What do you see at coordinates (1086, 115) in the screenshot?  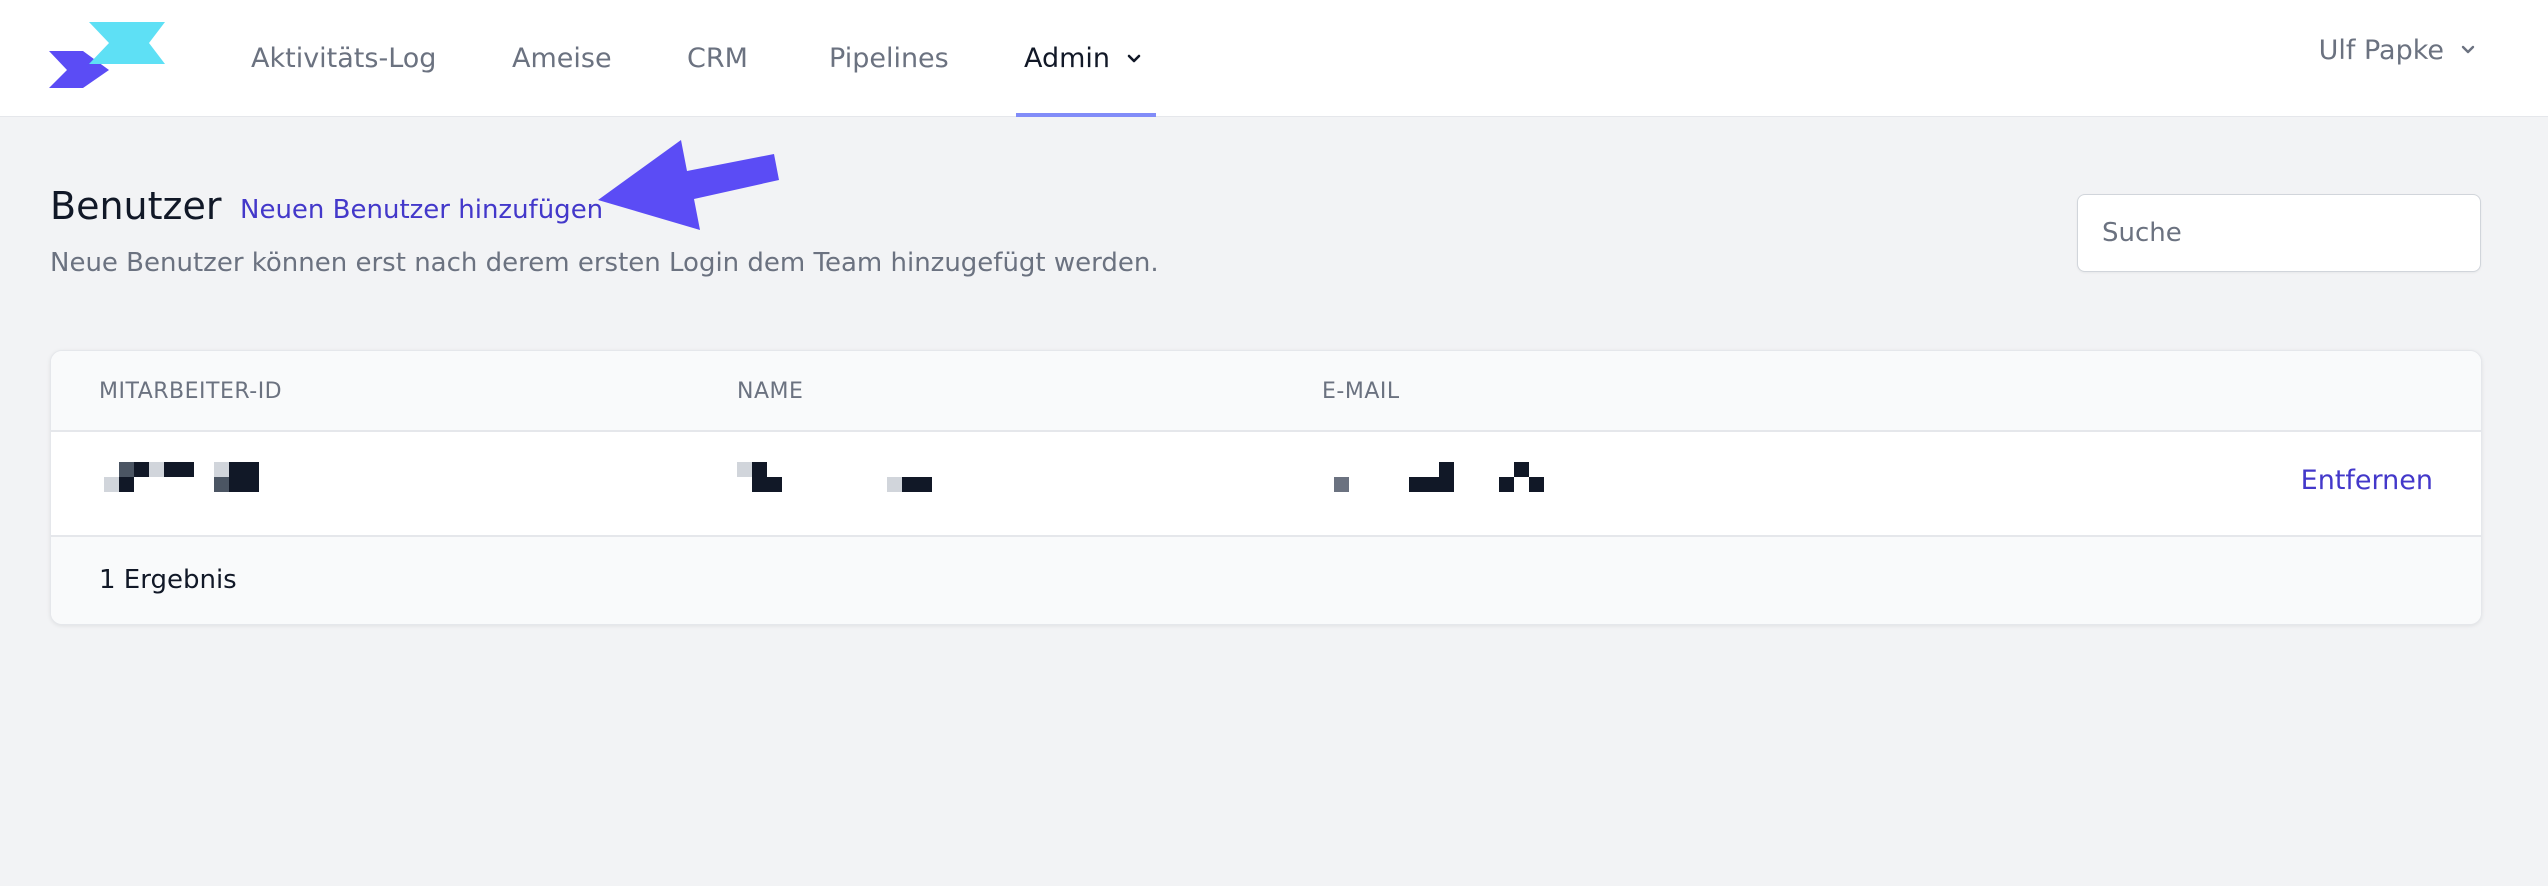 I see `active-nav-indicator` at bounding box center [1086, 115].